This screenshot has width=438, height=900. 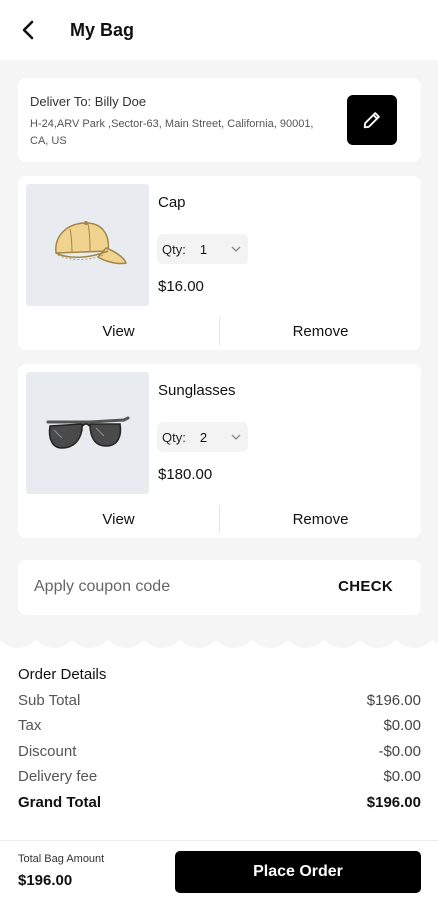 I want to click on subtotal-row: Sub Total $196.00, so click(x=219, y=700).